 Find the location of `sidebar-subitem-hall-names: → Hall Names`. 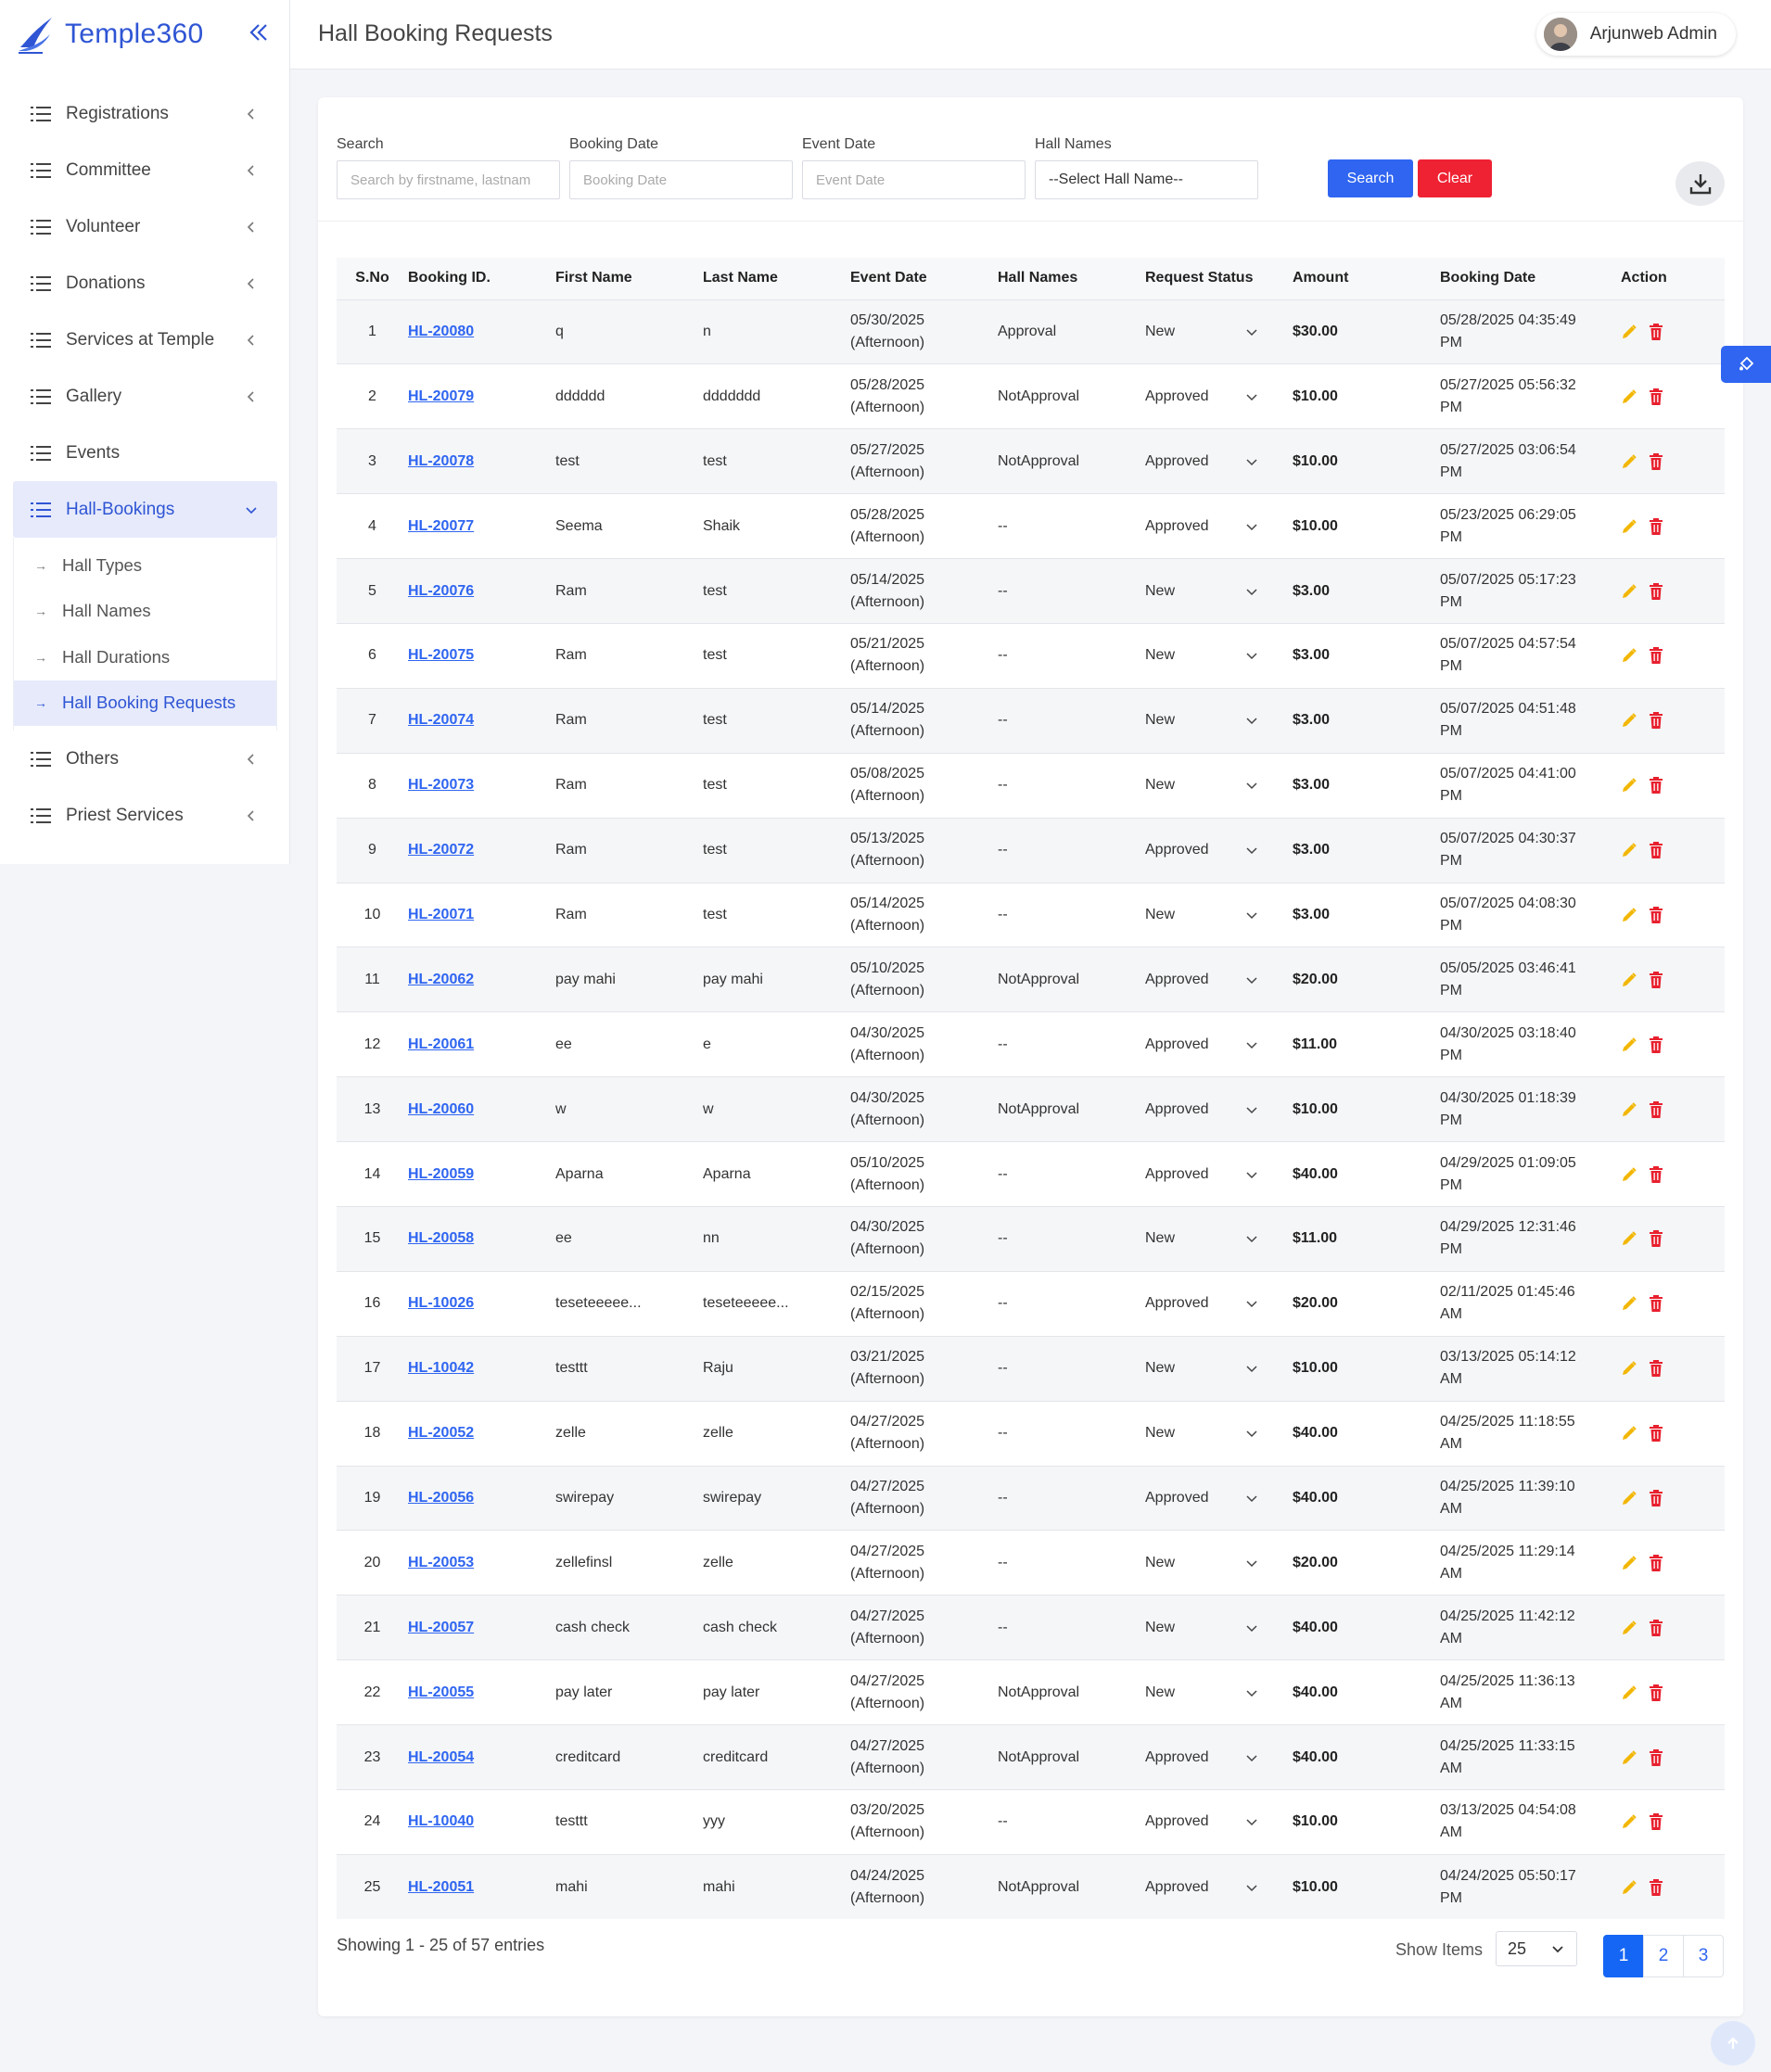

sidebar-subitem-hall-names: → Hall Names is located at coordinates (145, 612).